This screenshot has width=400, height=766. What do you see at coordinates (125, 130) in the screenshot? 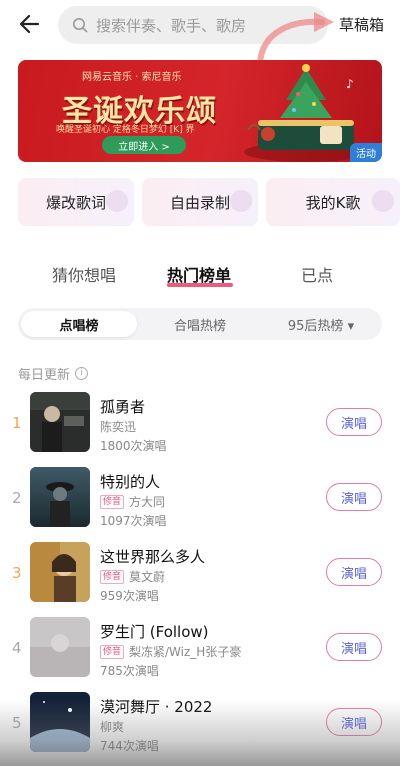
I see `banner-subtitle: 唤醒圣诞初心 定格冬日梦幻 [K] 界` at bounding box center [125, 130].